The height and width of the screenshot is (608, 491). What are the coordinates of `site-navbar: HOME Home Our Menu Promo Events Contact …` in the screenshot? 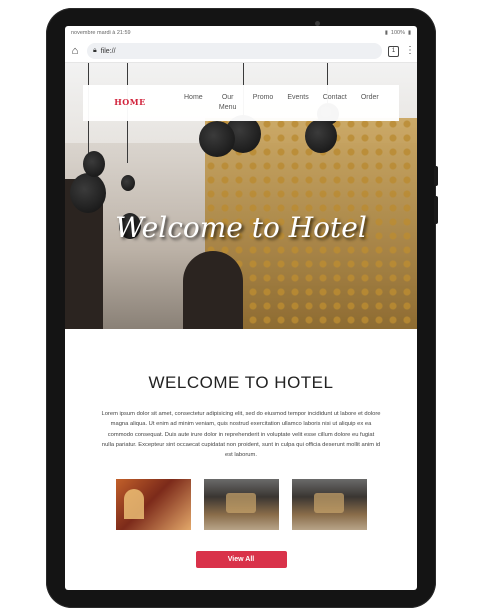 It's located at (241, 103).